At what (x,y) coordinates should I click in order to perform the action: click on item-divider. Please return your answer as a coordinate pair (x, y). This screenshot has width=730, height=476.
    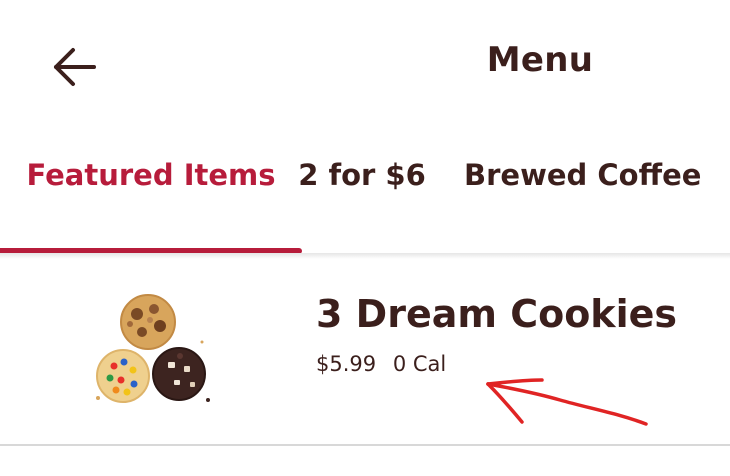
    Looking at the image, I should click on (365, 445).